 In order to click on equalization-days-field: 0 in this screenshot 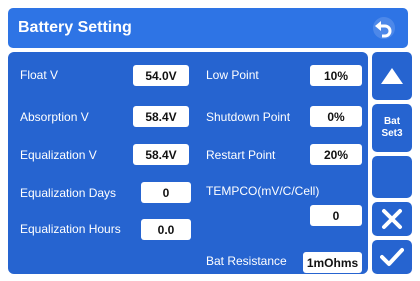, I will do `click(166, 192)`.